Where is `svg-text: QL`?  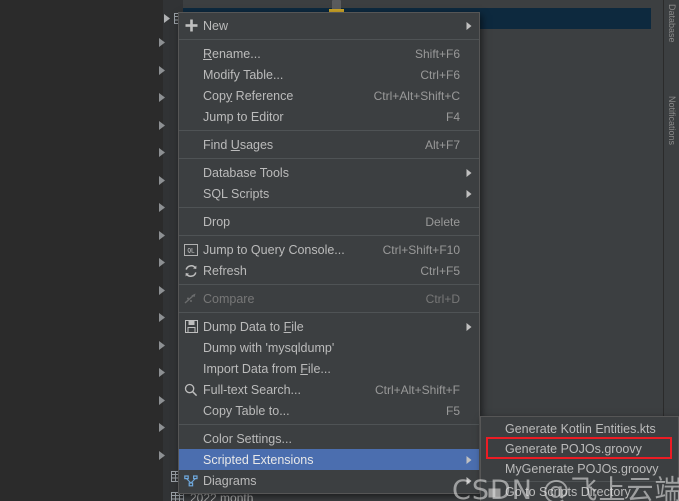
svg-text: QL is located at coordinates (191, 250).